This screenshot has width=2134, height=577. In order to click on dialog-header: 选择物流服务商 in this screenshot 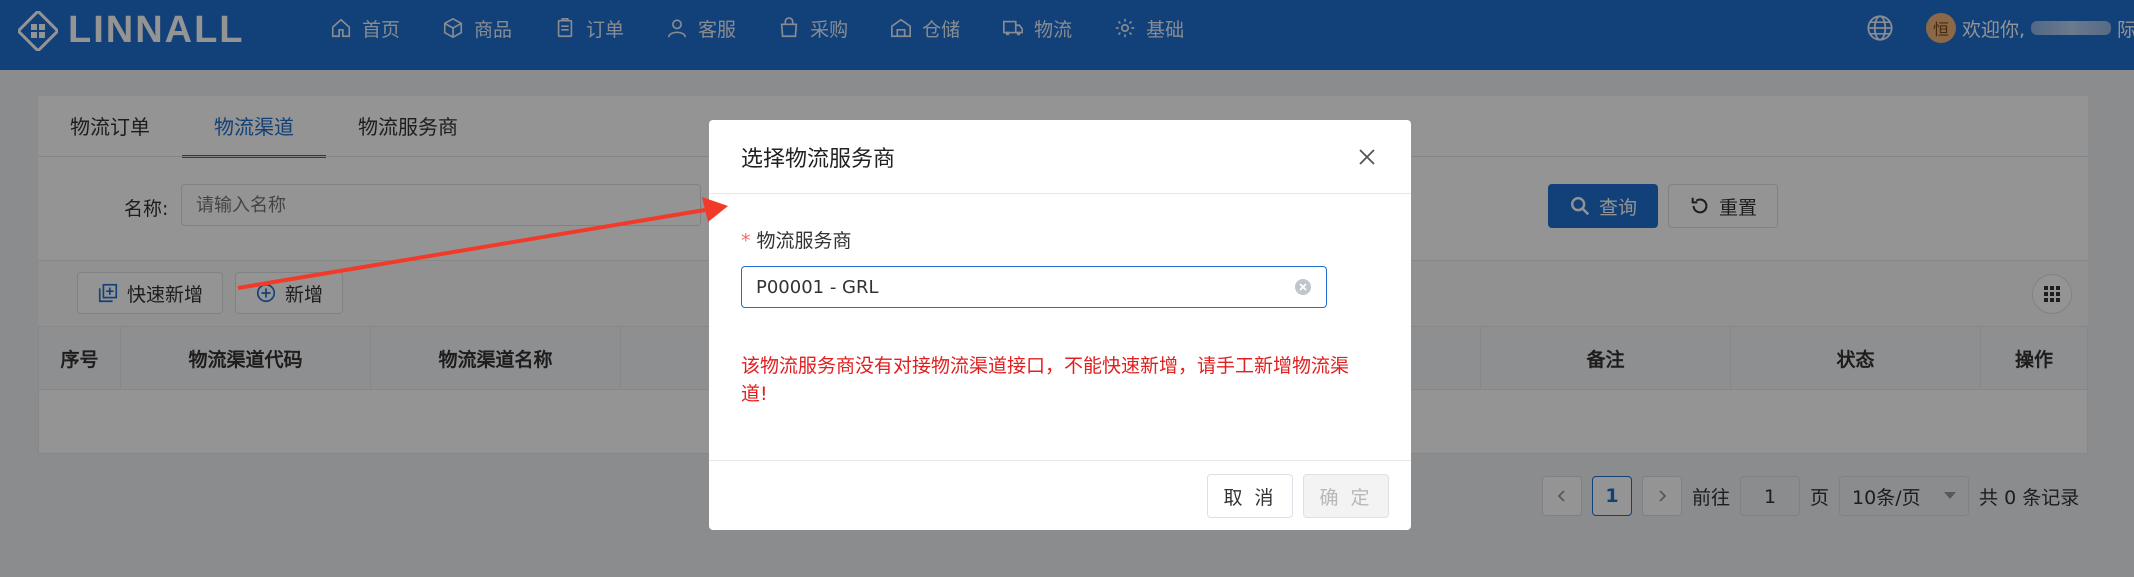, I will do `click(1060, 157)`.